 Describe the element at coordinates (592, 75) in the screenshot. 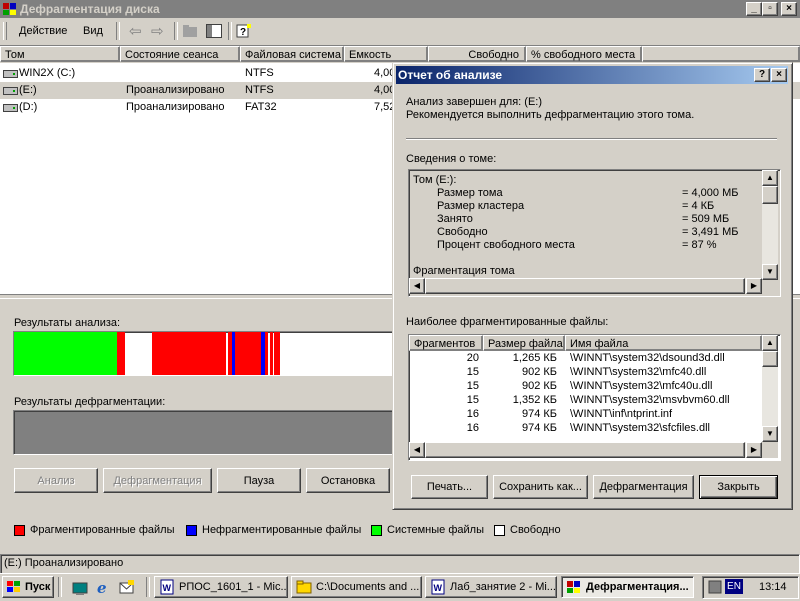

I see `dialog-titlebar: Отчет об анализе ? ×` at that location.